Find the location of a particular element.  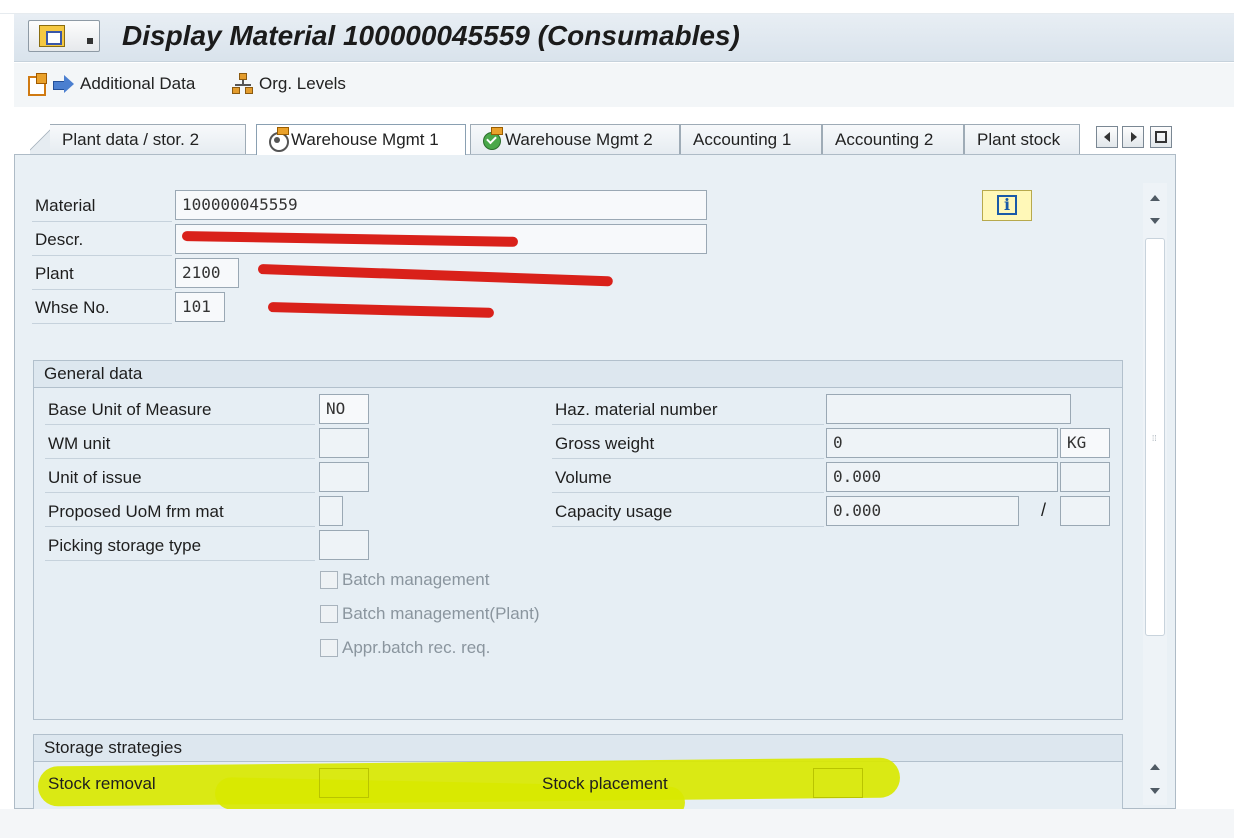

stock-placement-label: Stock placement is located at coordinates (605, 783).